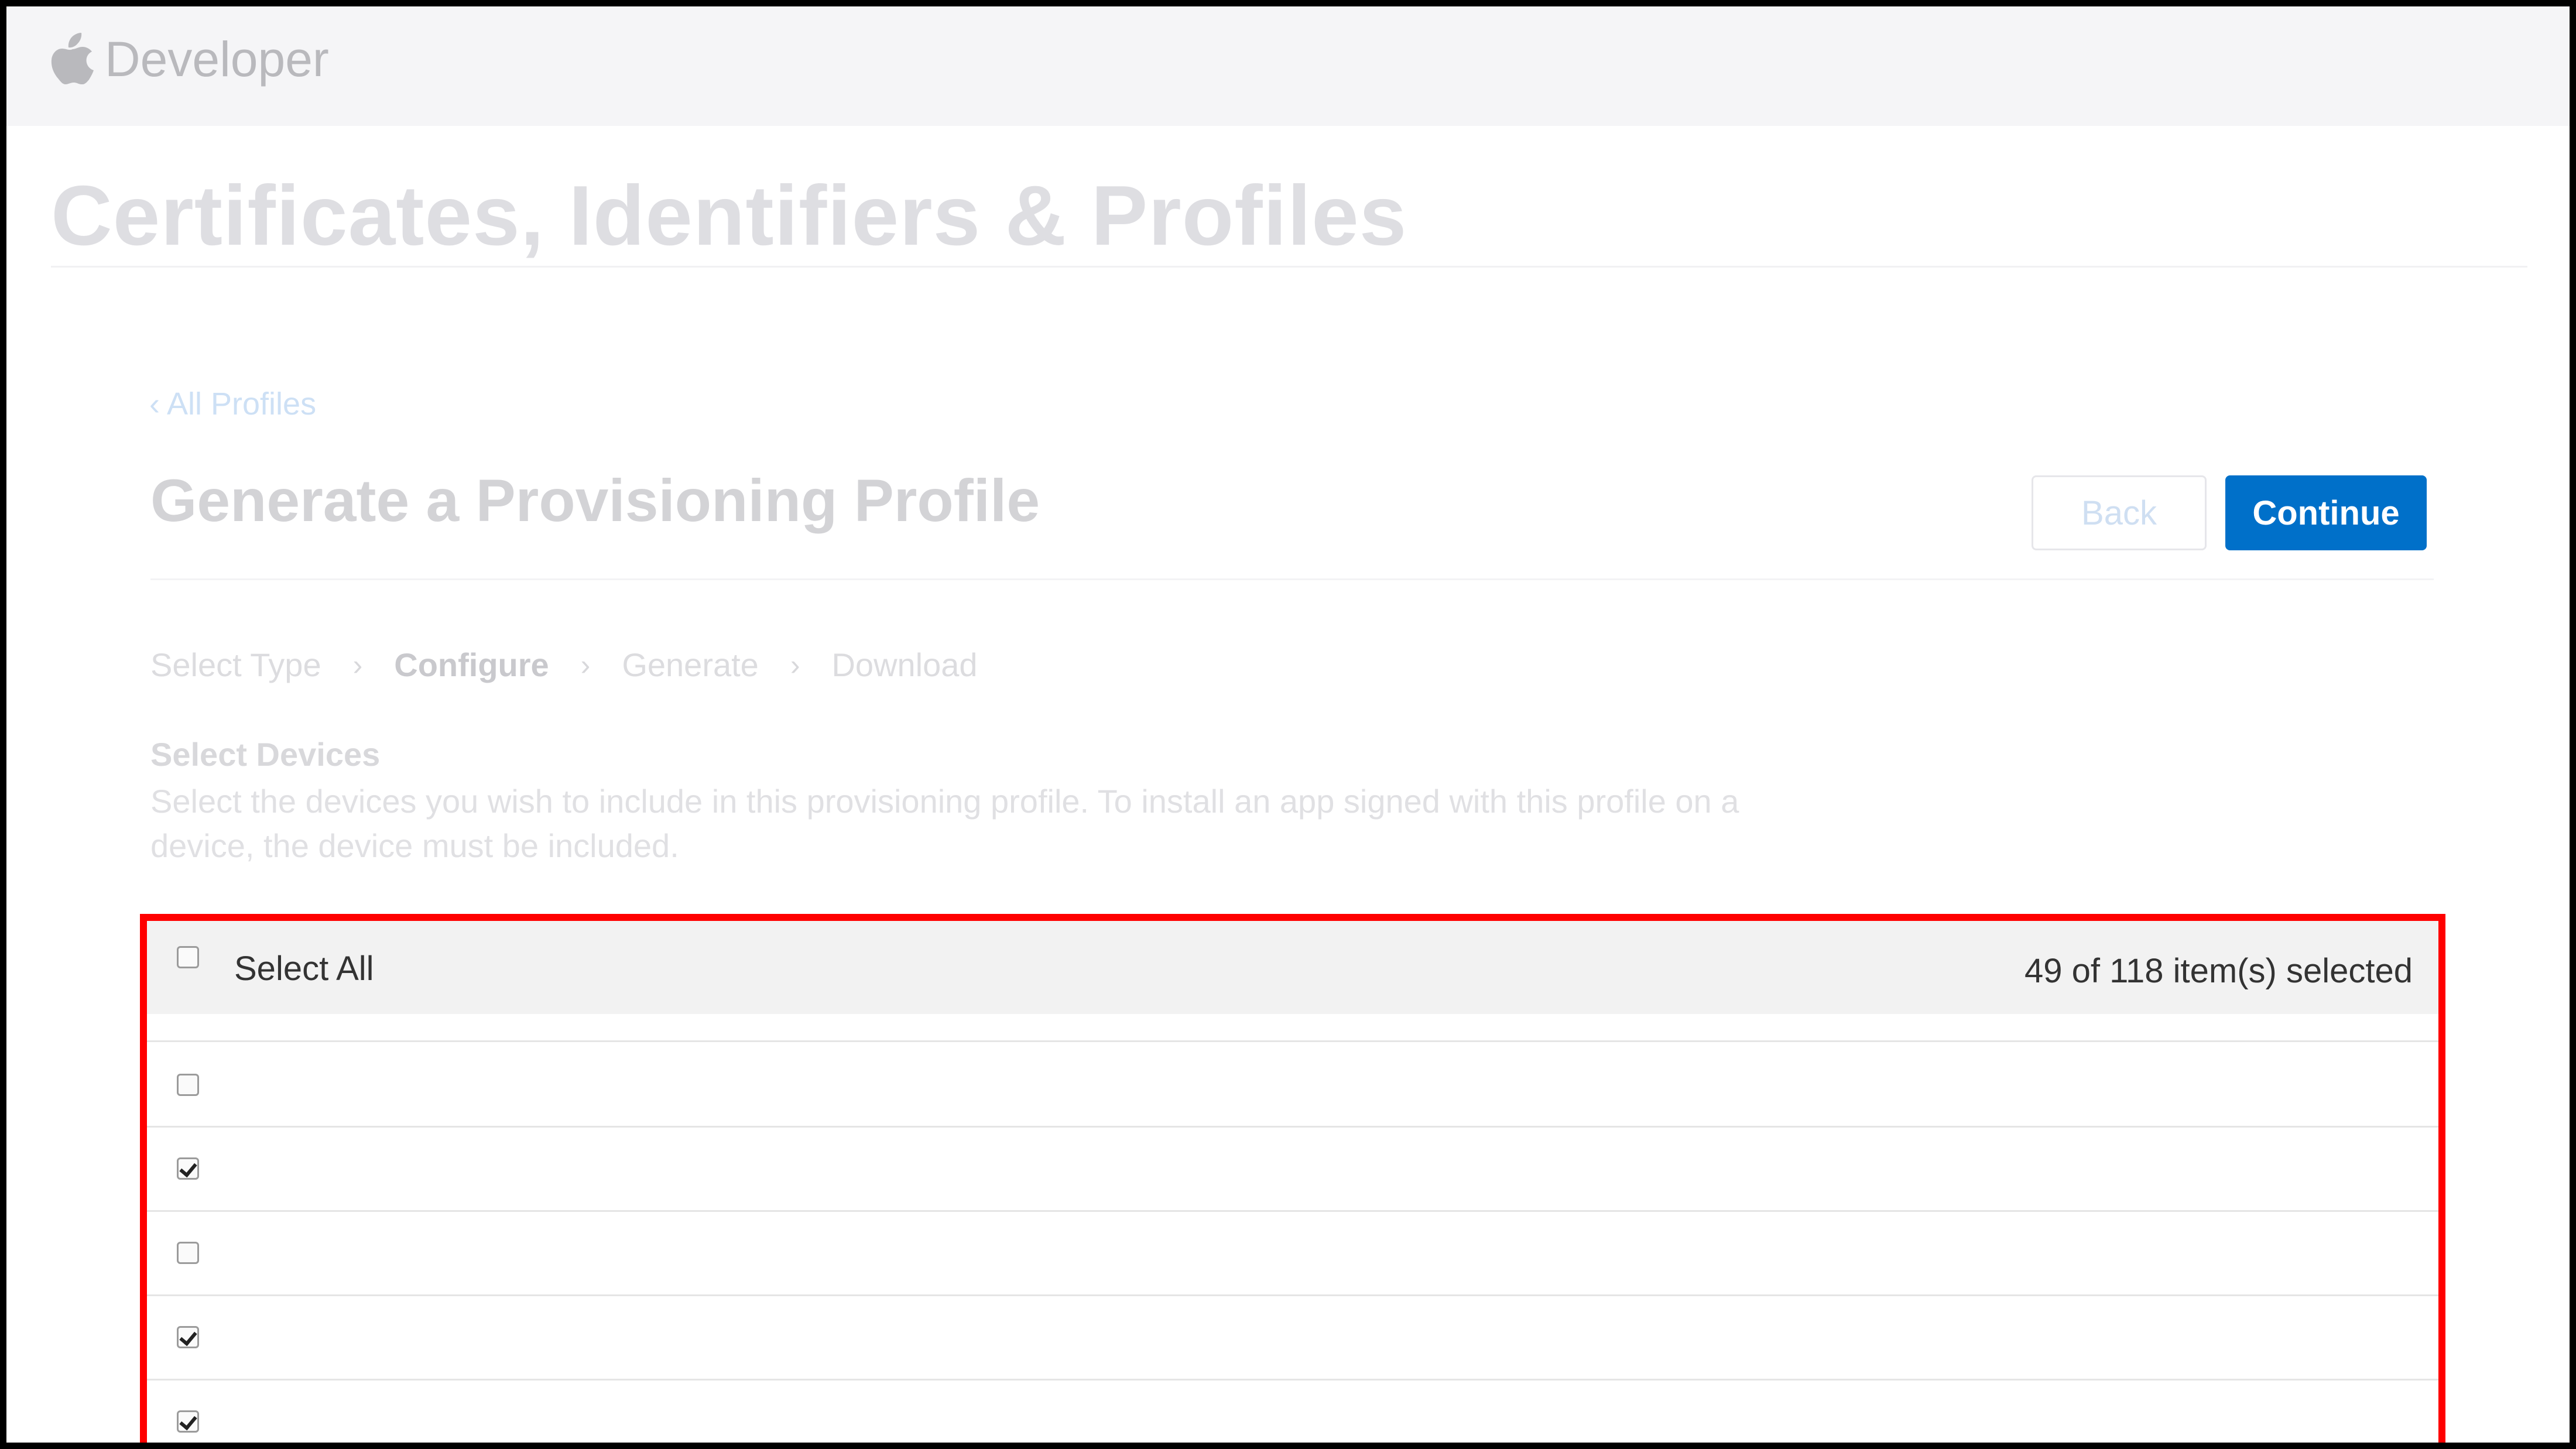 This screenshot has height=1449, width=2576. What do you see at coordinates (690, 664) in the screenshot?
I see `step-generate: Generate` at bounding box center [690, 664].